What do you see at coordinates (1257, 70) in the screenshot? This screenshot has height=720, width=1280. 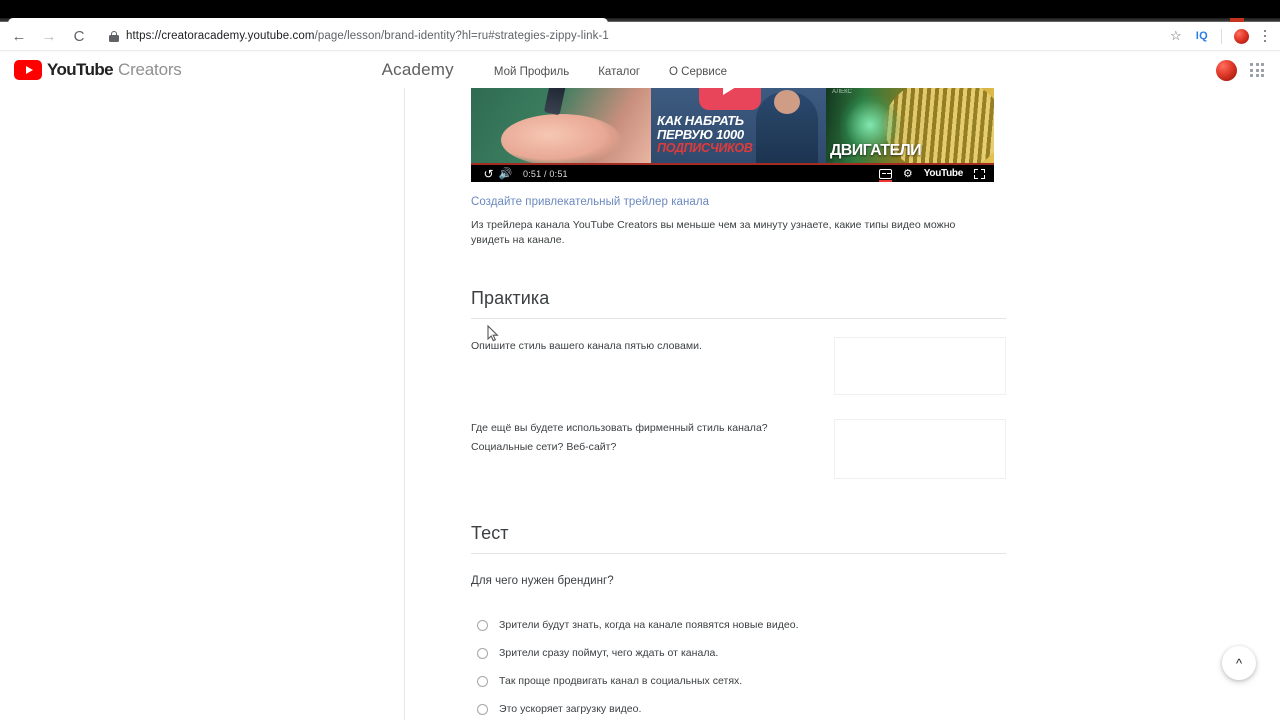 I see `apps-grid-icon` at bounding box center [1257, 70].